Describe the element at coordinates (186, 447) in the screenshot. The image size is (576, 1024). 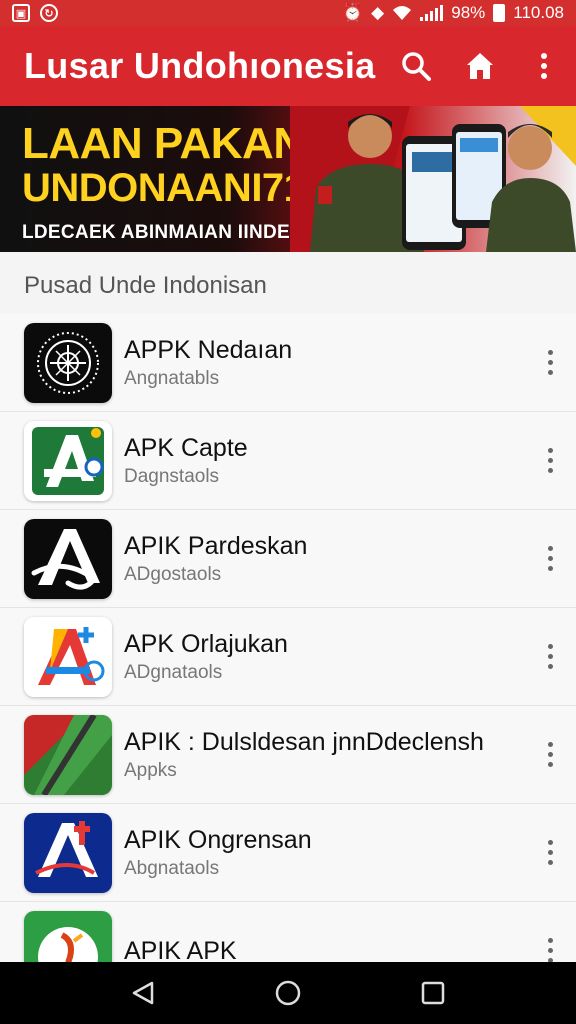
I see `app-name: APK Capte` at that location.